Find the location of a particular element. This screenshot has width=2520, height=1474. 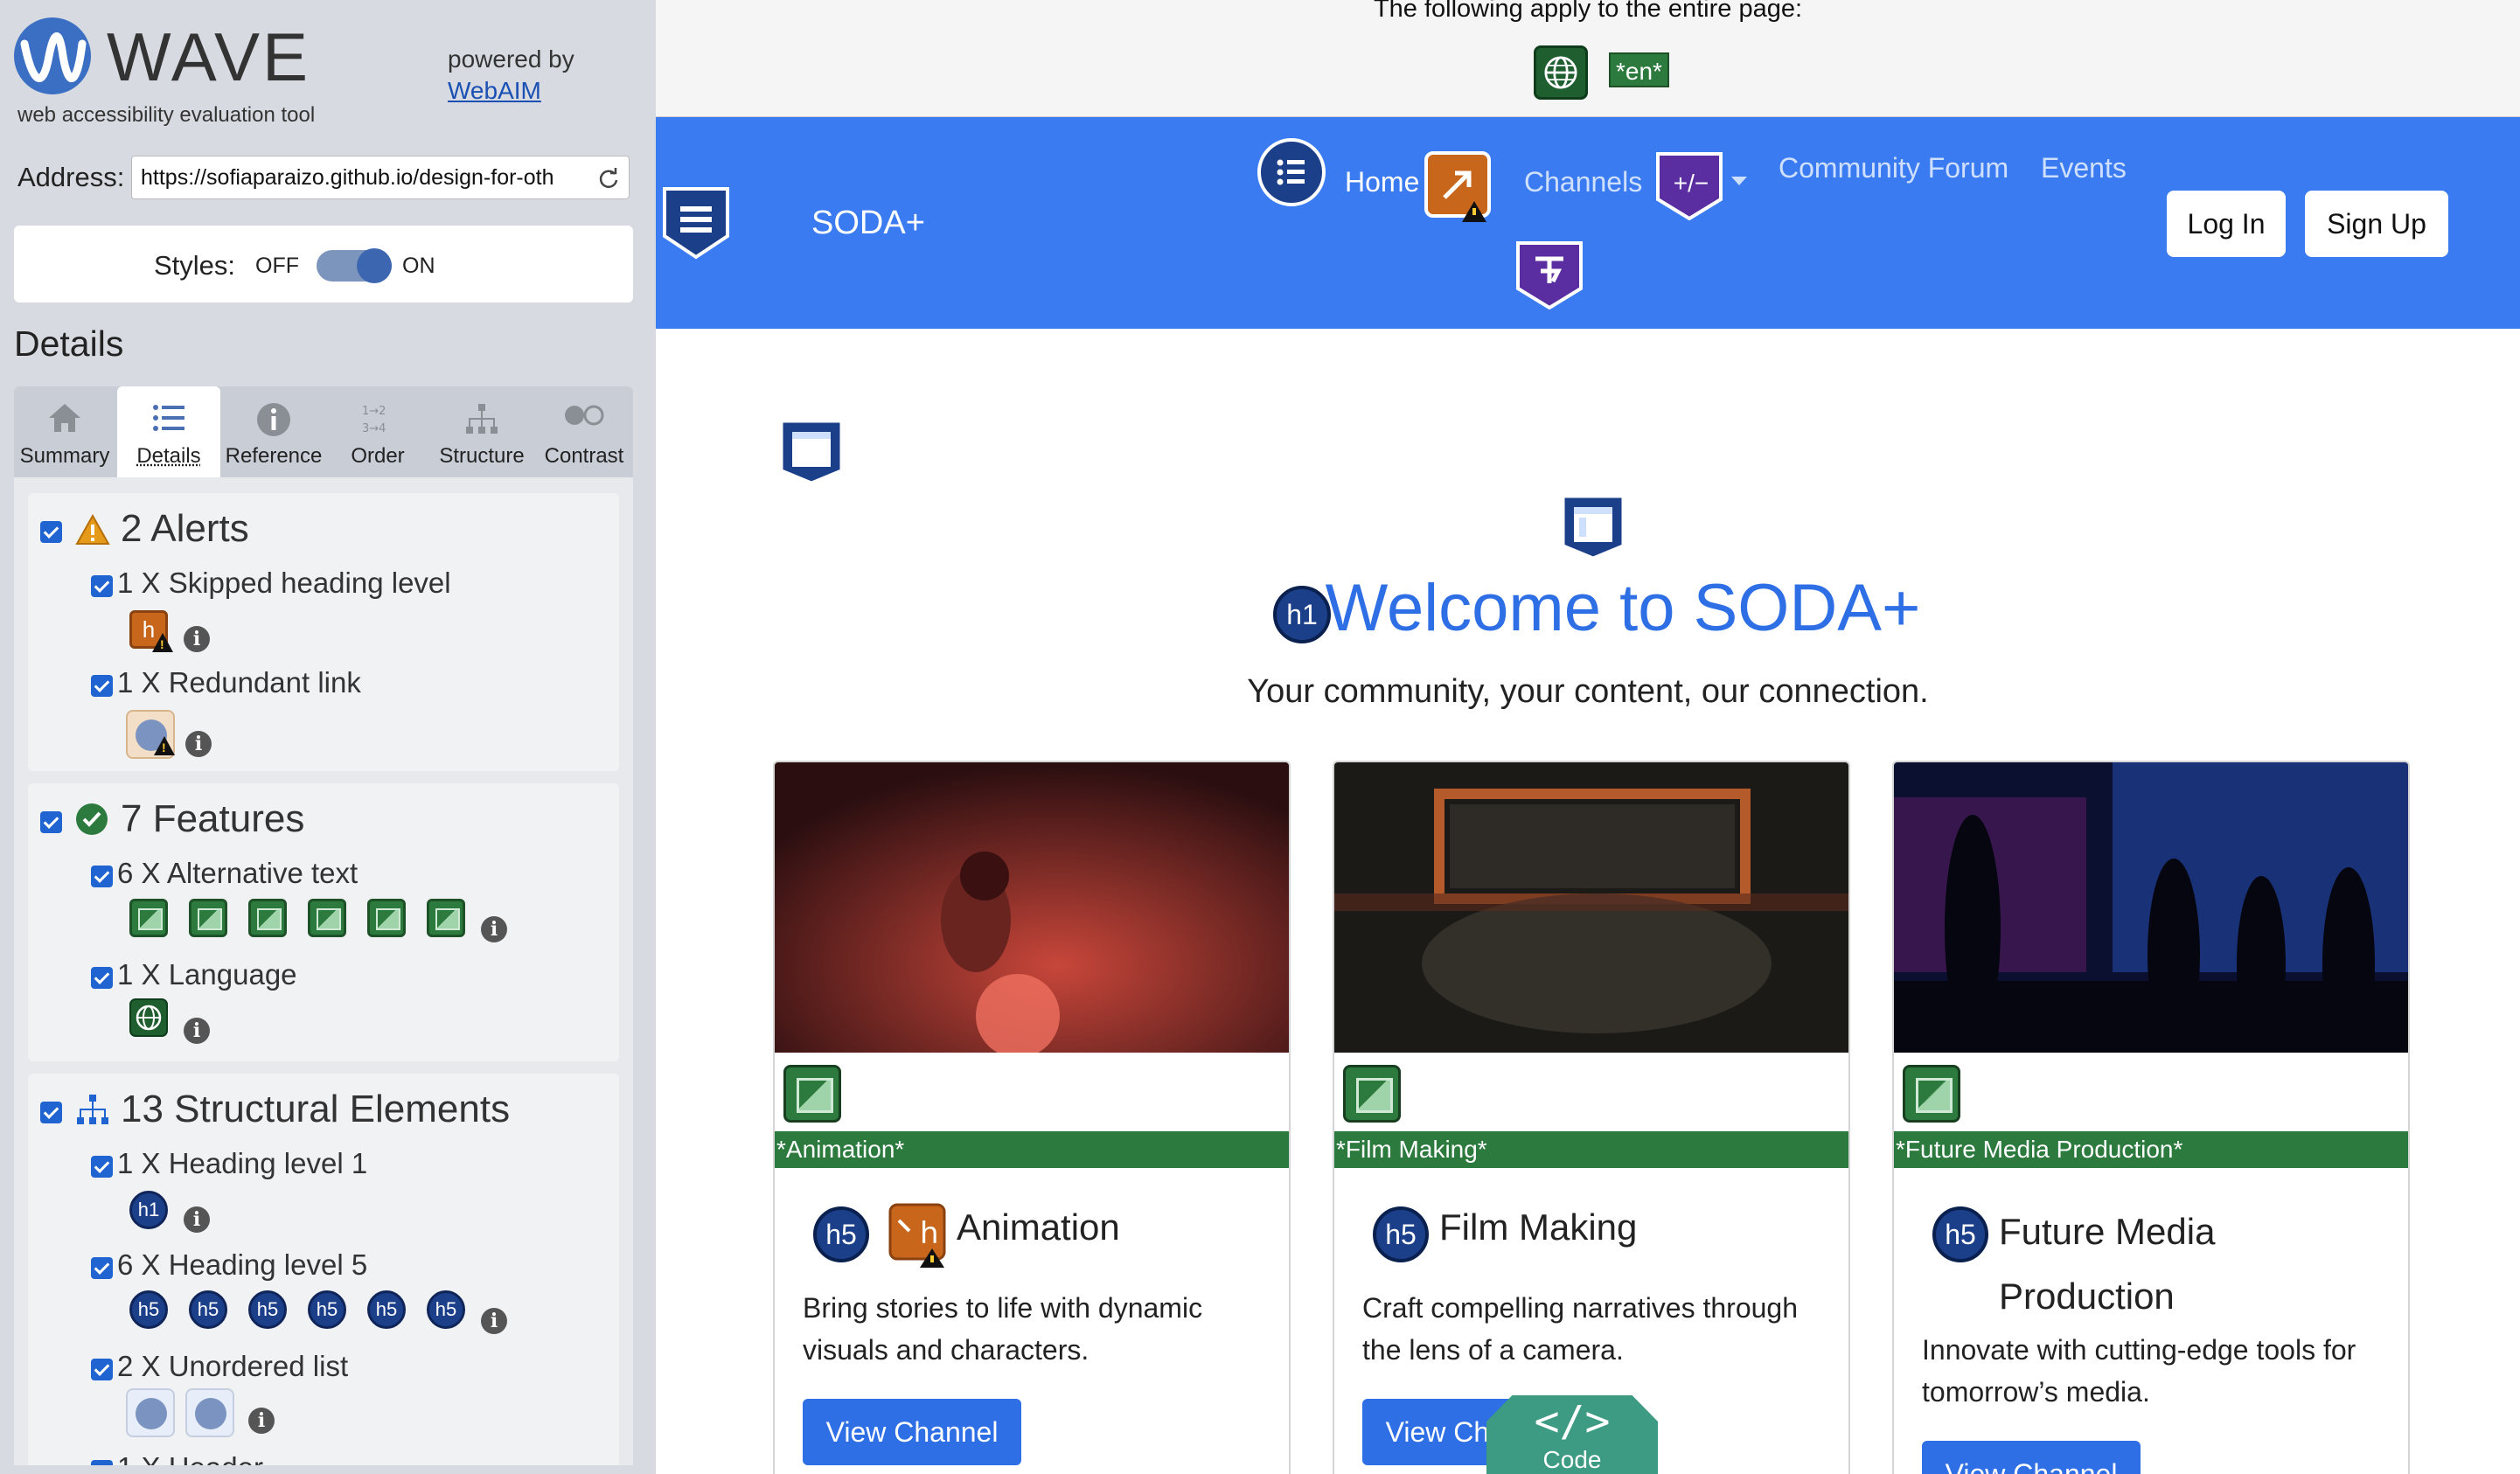

code-panel-tab: </> Code is located at coordinates (1572, 1434).